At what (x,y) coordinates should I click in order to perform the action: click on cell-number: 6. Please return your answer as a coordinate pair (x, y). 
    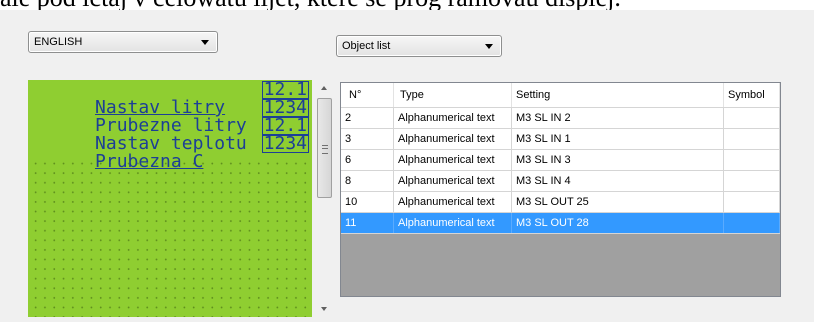
    Looking at the image, I should click on (367, 160).